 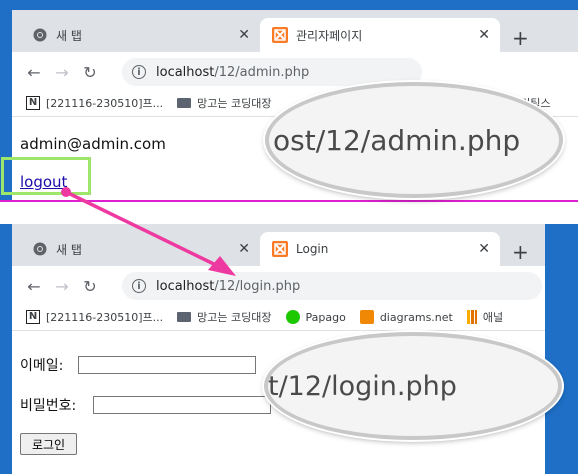 I want to click on nav-bar: ← → ↻ i localhost/12/login.php, so click(x=278, y=286).